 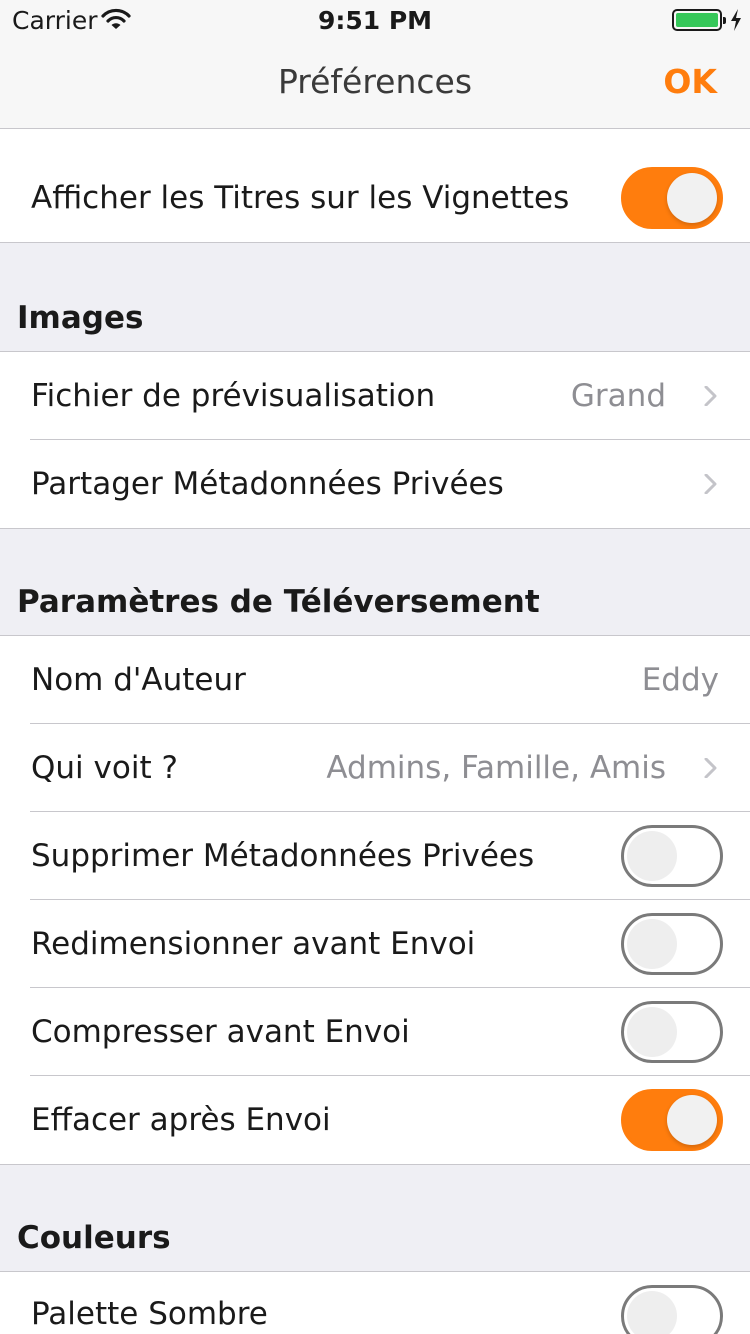 What do you see at coordinates (300, 198) in the screenshot?
I see `row-label: Afficher les Titres sur les Vignettes` at bounding box center [300, 198].